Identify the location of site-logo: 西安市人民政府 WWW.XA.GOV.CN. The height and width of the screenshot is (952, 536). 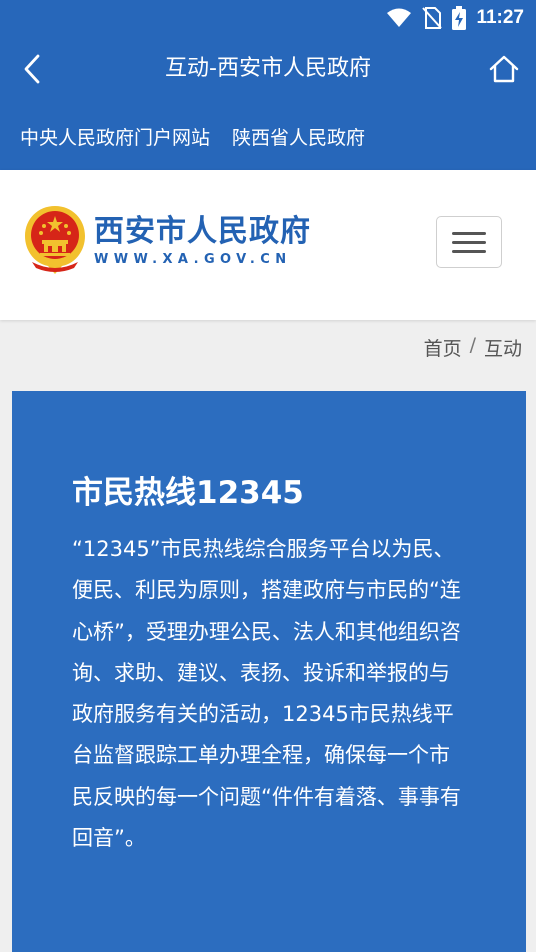
(166, 240).